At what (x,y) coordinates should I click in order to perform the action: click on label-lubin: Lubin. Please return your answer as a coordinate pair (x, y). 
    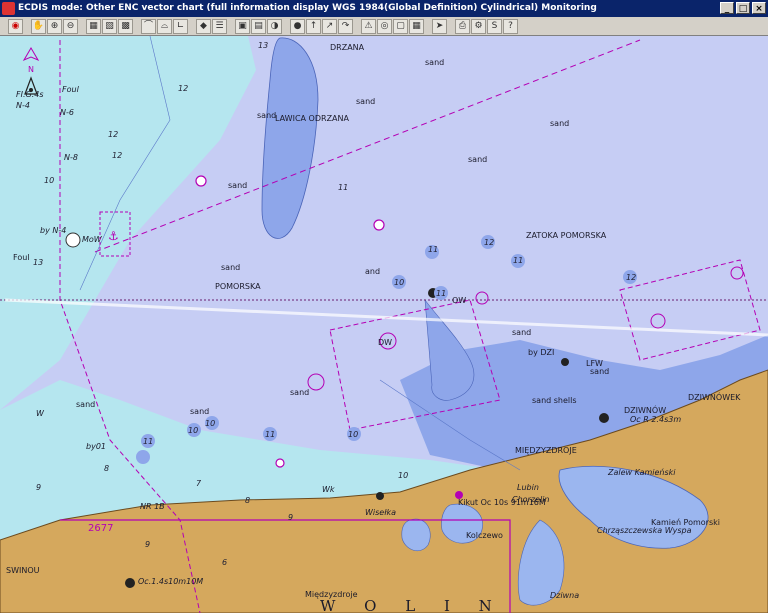
    Looking at the image, I should click on (528, 487).